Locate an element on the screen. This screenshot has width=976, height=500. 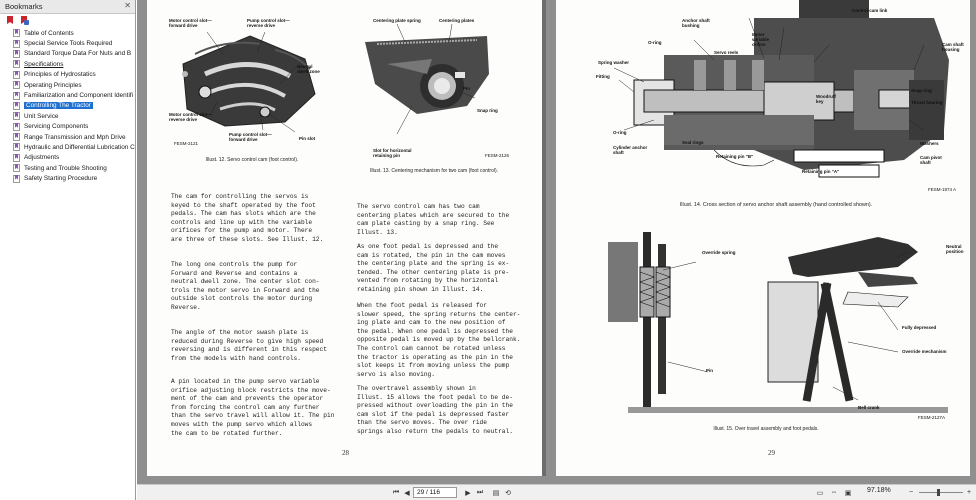
zoom-in-icon: + is located at coordinates (969, 492).